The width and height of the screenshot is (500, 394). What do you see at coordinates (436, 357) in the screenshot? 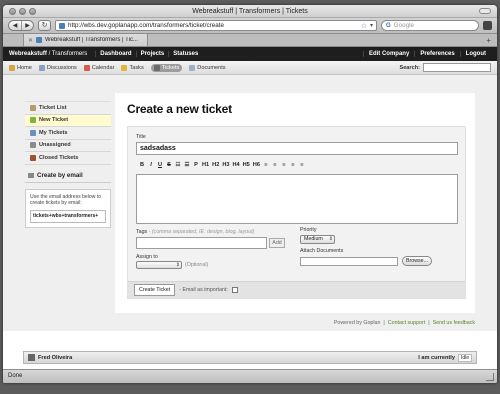
I see `current-status-label: I am currently` at bounding box center [436, 357].